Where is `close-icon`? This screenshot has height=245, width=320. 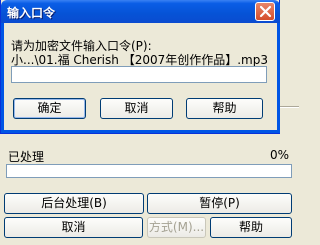
close-icon is located at coordinates (265, 11).